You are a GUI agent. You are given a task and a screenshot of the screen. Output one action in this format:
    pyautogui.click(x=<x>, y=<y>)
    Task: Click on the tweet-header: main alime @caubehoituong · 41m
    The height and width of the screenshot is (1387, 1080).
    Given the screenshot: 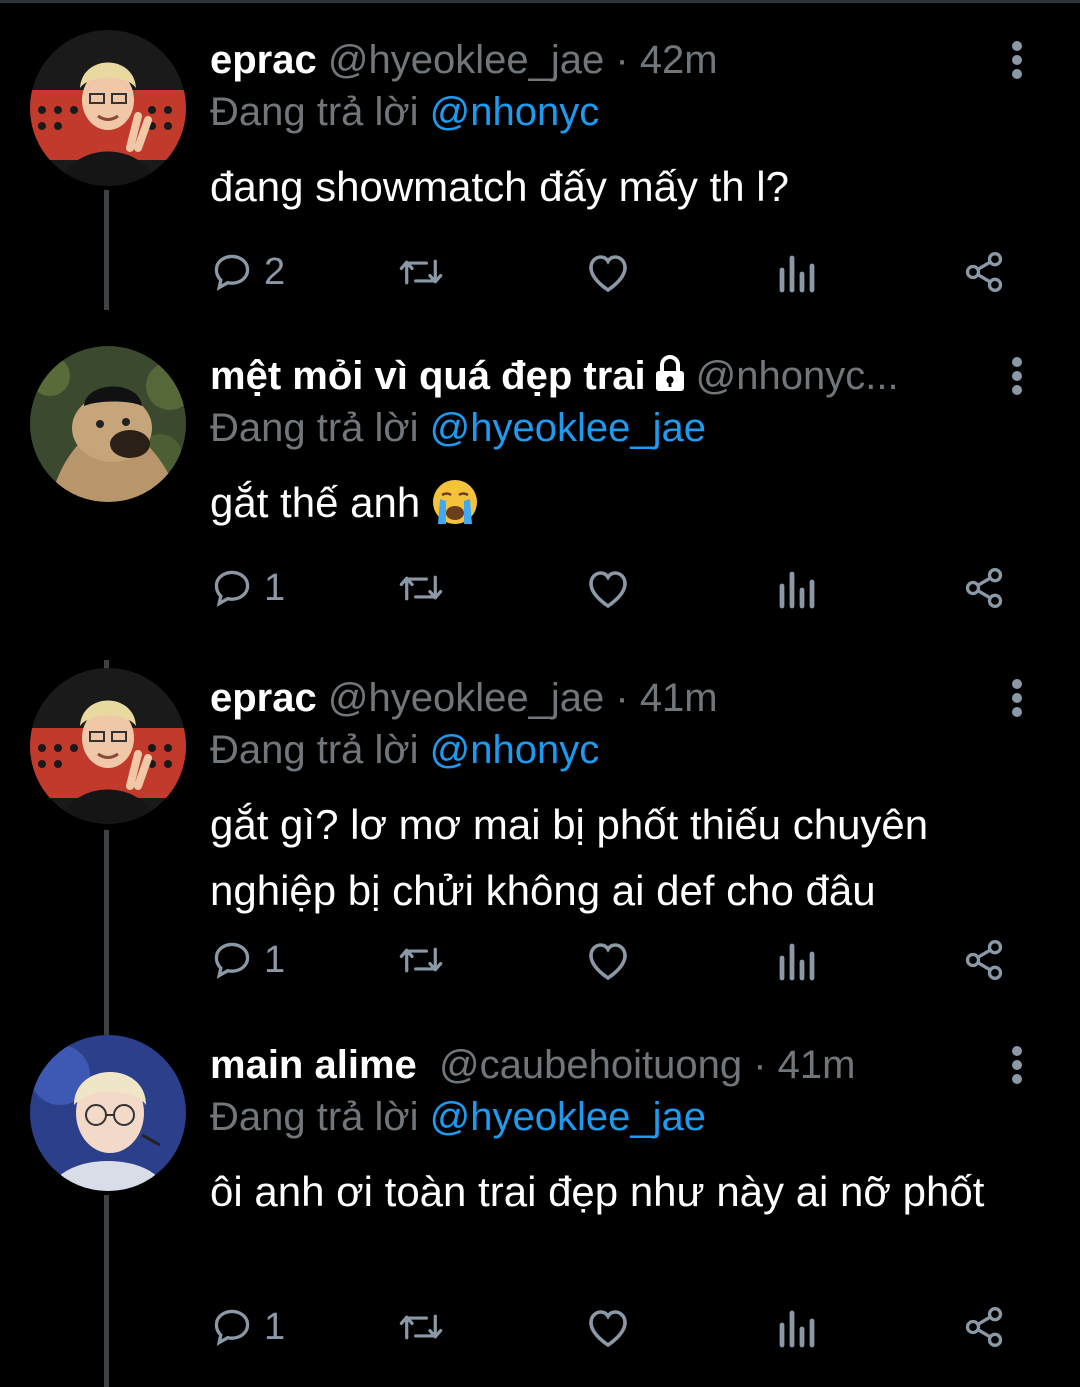 What is the action you would take?
    pyautogui.click(x=605, y=1065)
    